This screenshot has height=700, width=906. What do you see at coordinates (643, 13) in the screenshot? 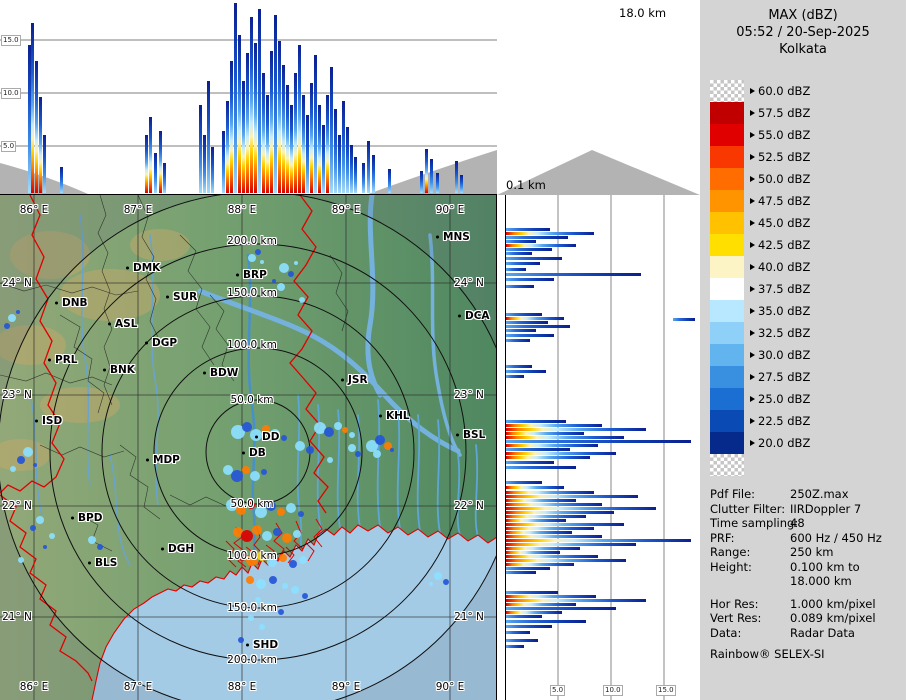
I see `max-height-label: 18.0 km` at bounding box center [643, 13].